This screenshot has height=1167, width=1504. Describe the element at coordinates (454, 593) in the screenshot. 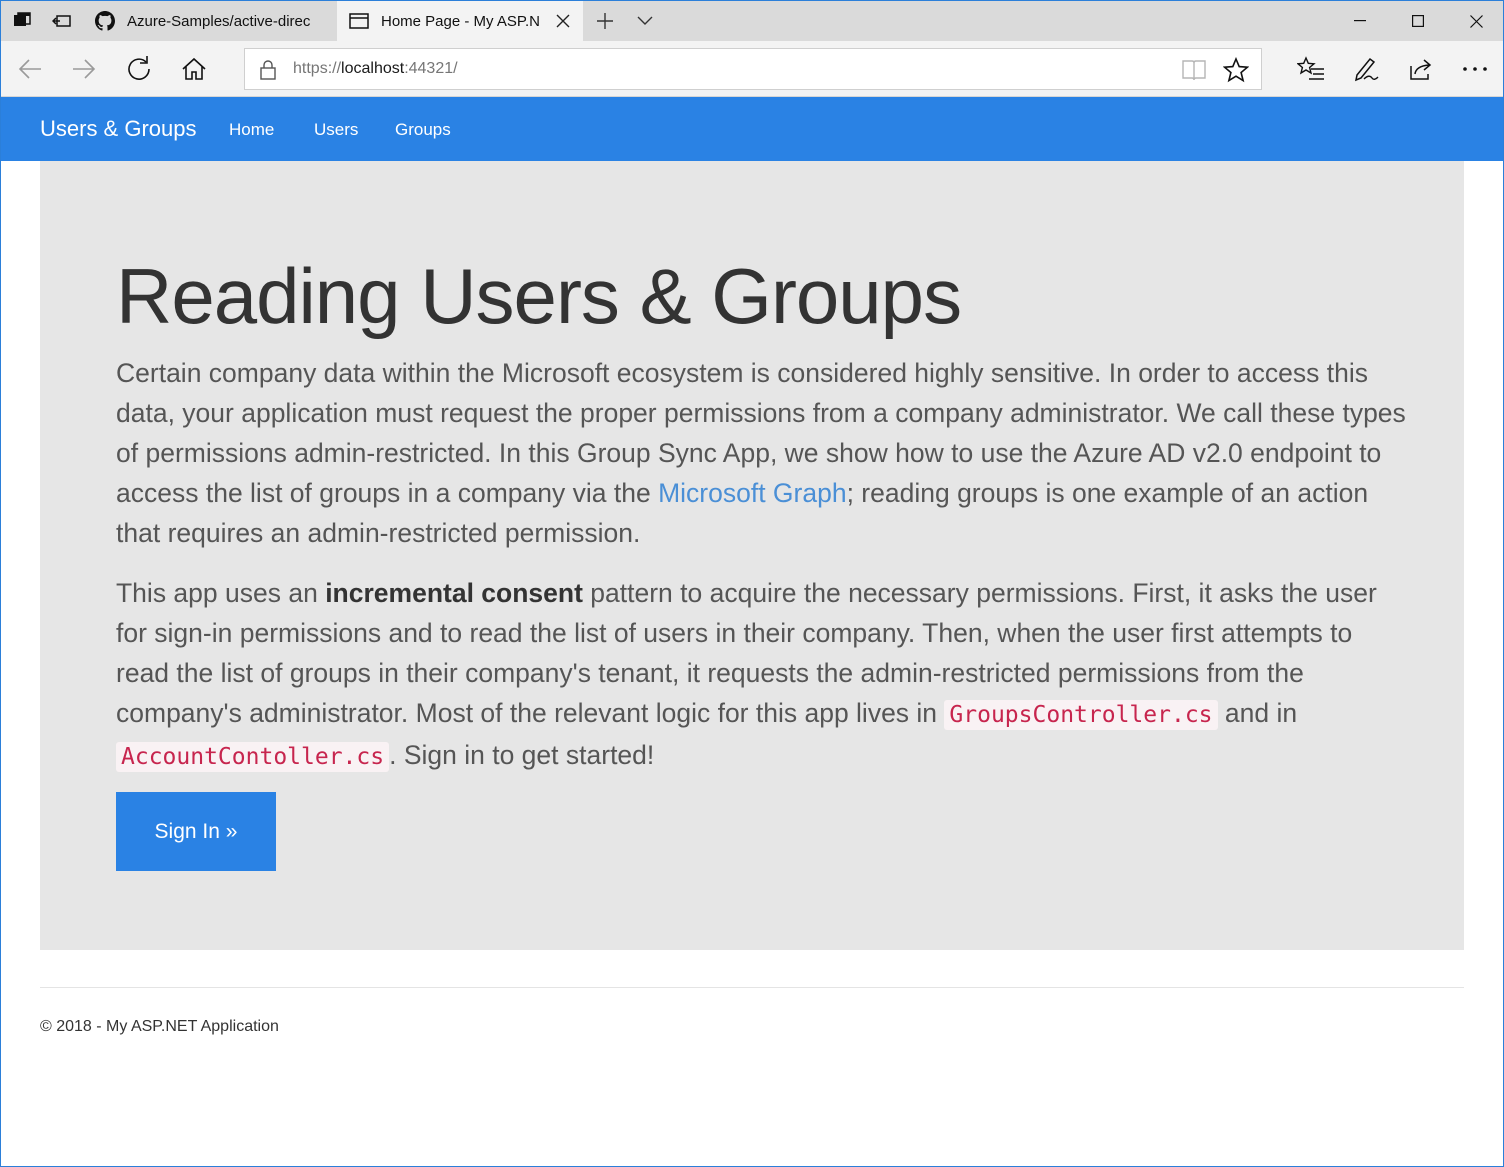

I see `consent-emphasis: incremental consent` at that location.